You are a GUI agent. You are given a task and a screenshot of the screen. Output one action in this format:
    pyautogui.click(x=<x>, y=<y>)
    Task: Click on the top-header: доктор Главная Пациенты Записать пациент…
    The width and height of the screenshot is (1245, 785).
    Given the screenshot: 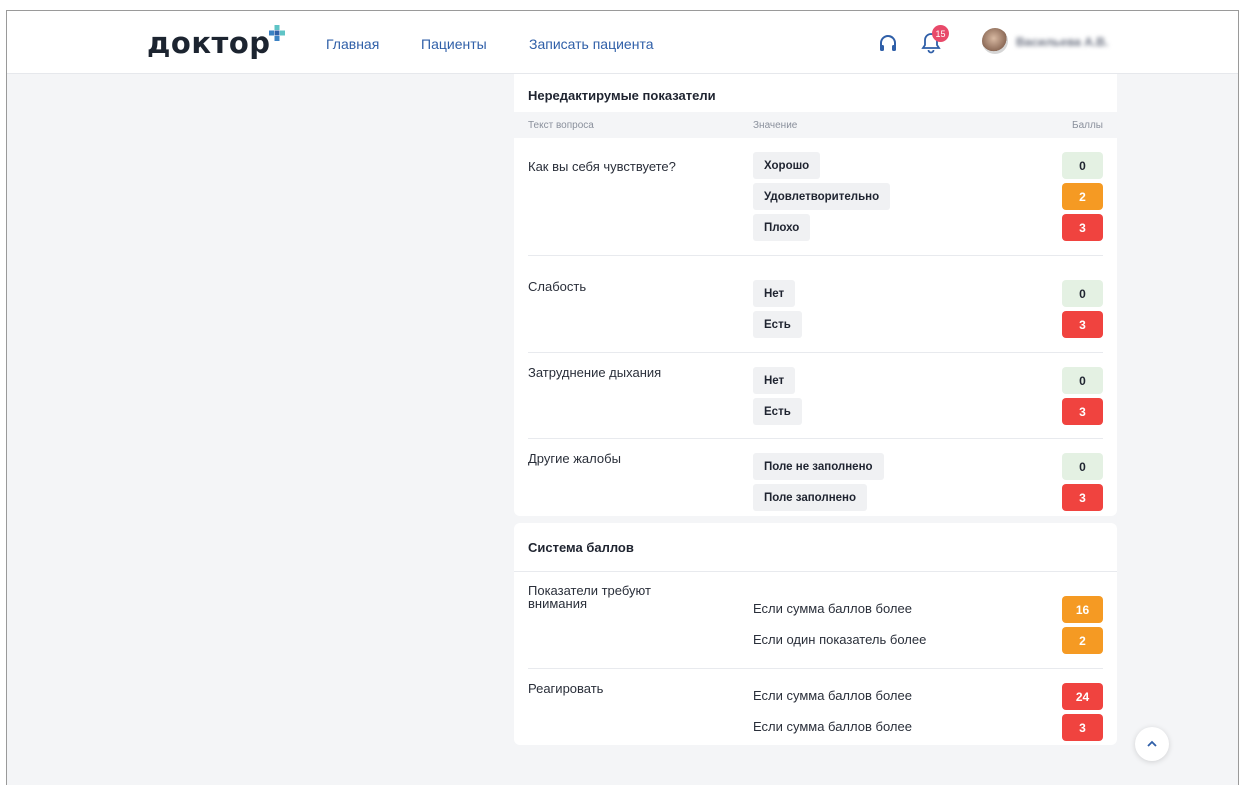 What is the action you would take?
    pyautogui.click(x=622, y=42)
    